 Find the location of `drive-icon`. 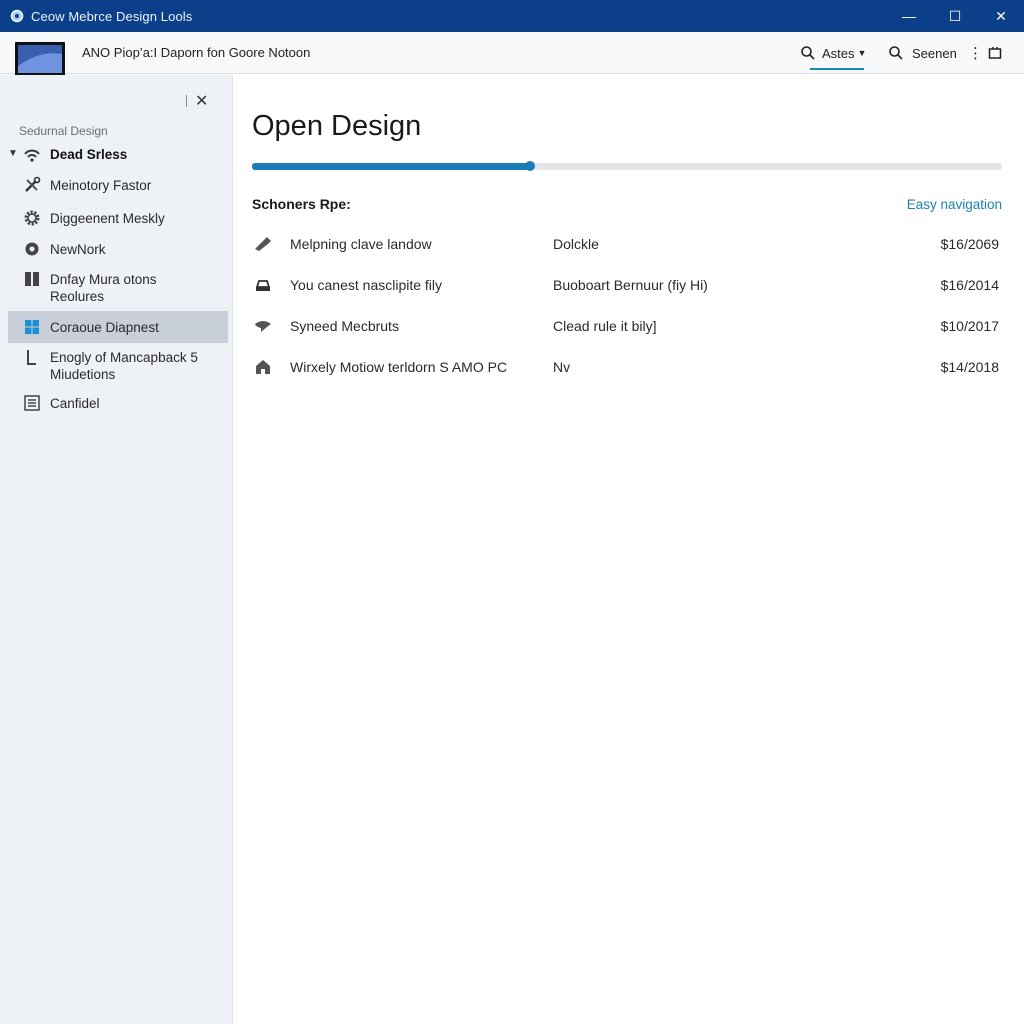

drive-icon is located at coordinates (263, 285).